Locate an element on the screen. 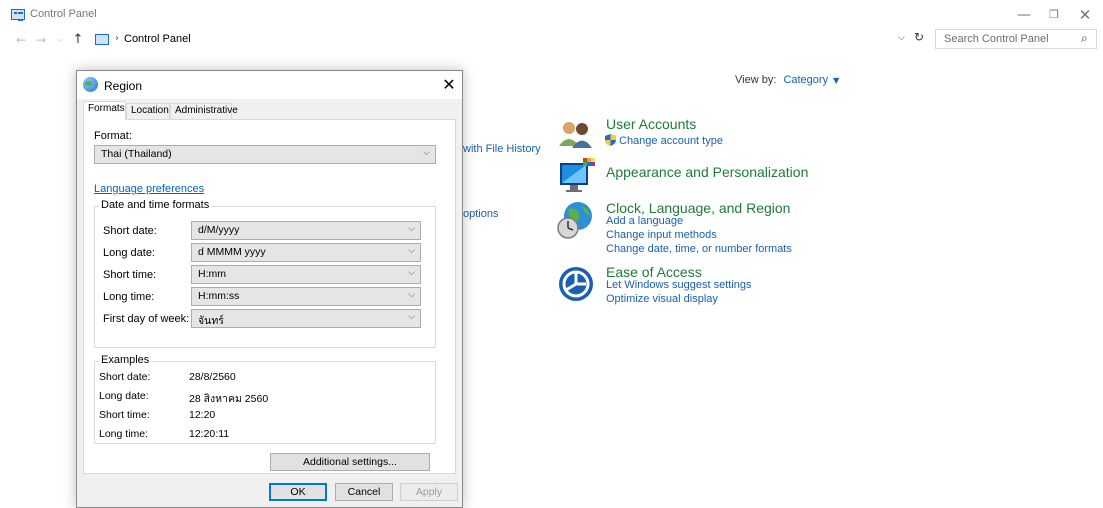  let-windows-suggest-link: Let Windows suggest settings is located at coordinates (679, 285).